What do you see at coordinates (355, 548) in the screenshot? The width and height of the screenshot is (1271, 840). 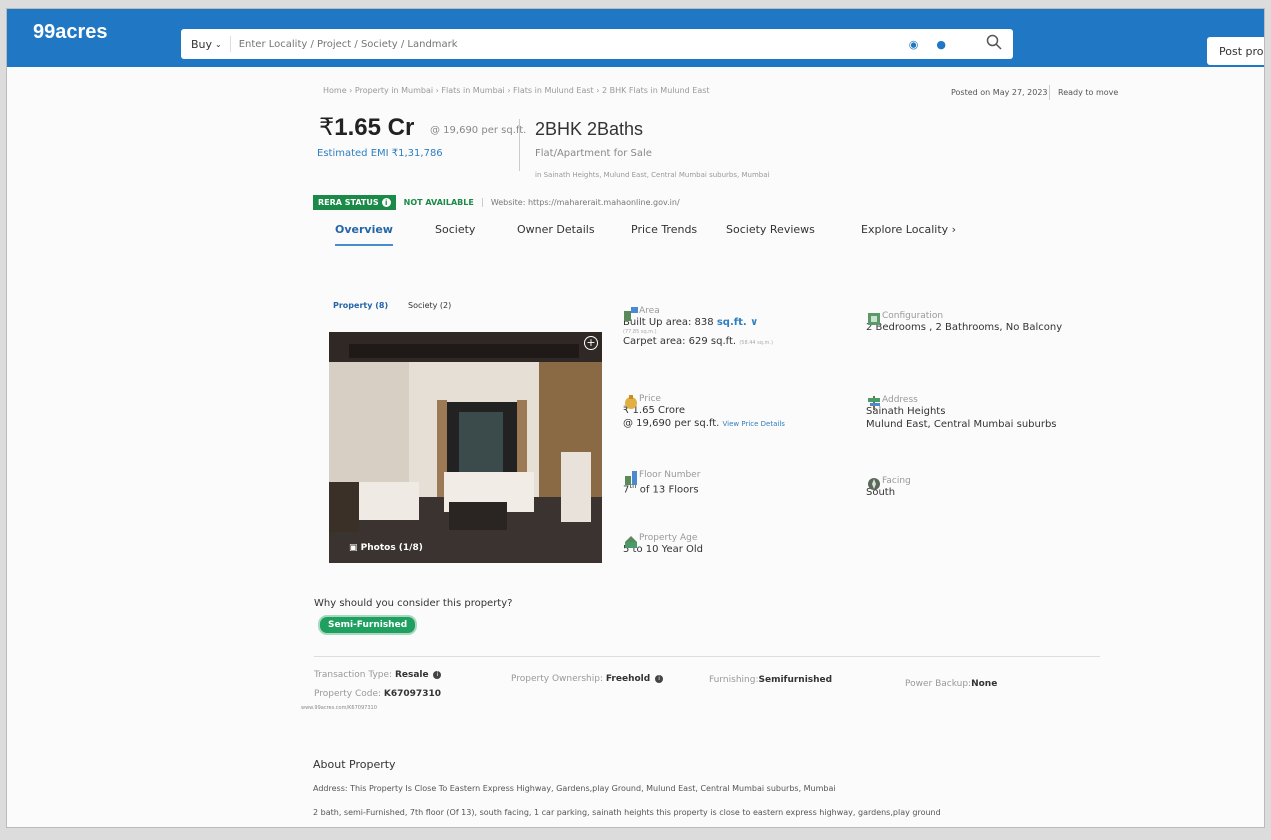 I see `image-icon: ▣` at bounding box center [355, 548].